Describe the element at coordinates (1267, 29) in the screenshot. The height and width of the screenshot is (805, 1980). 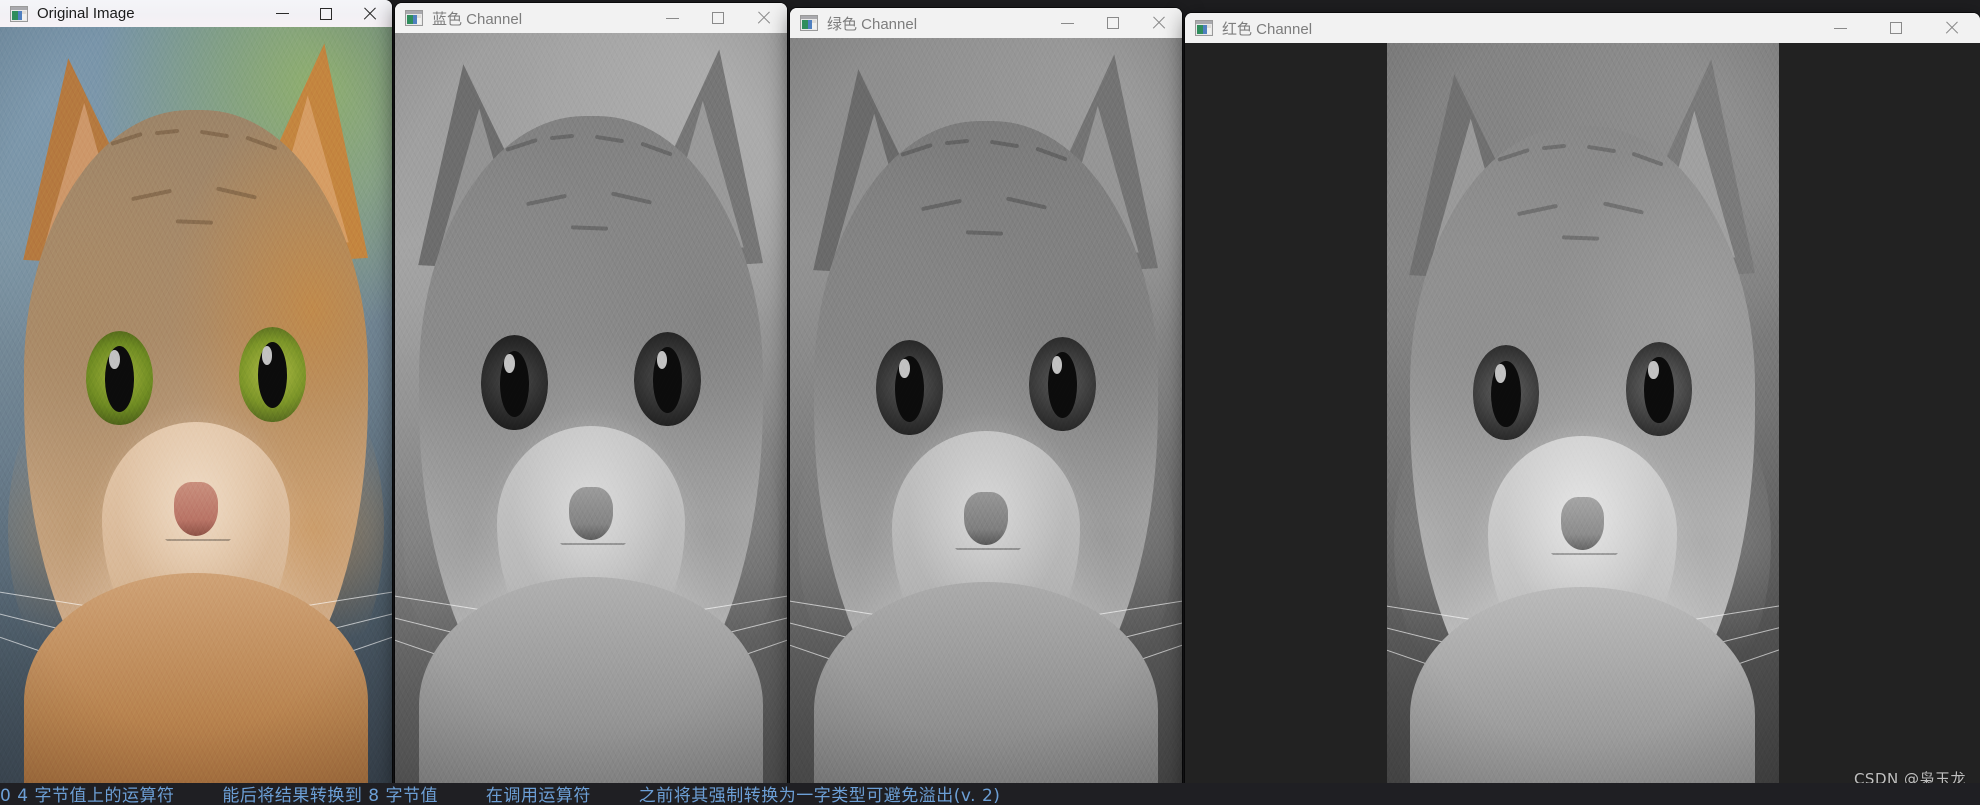
I see `window-title-red-channel: 红色 Channel` at that location.